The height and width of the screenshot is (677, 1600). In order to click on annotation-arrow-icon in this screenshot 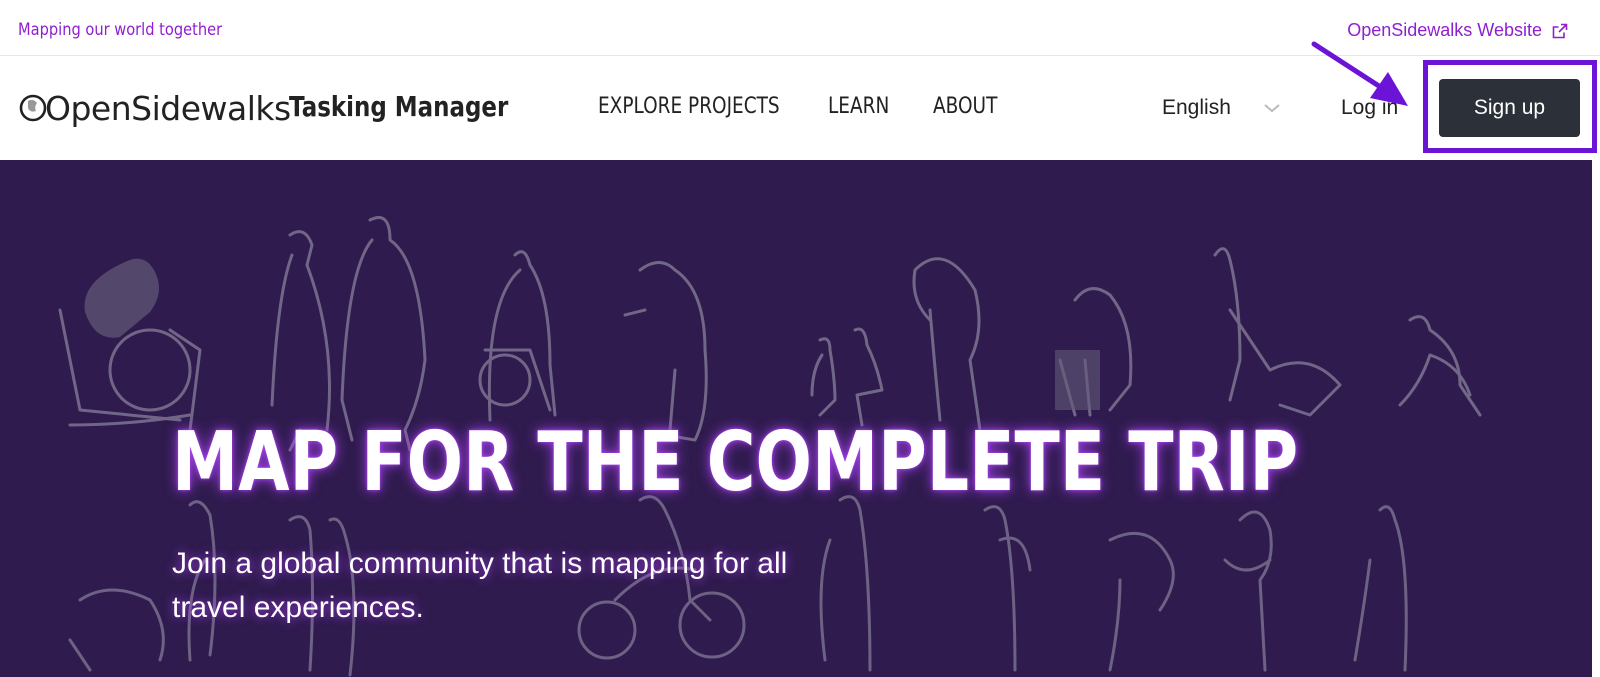, I will do `click(1359, 73)`.